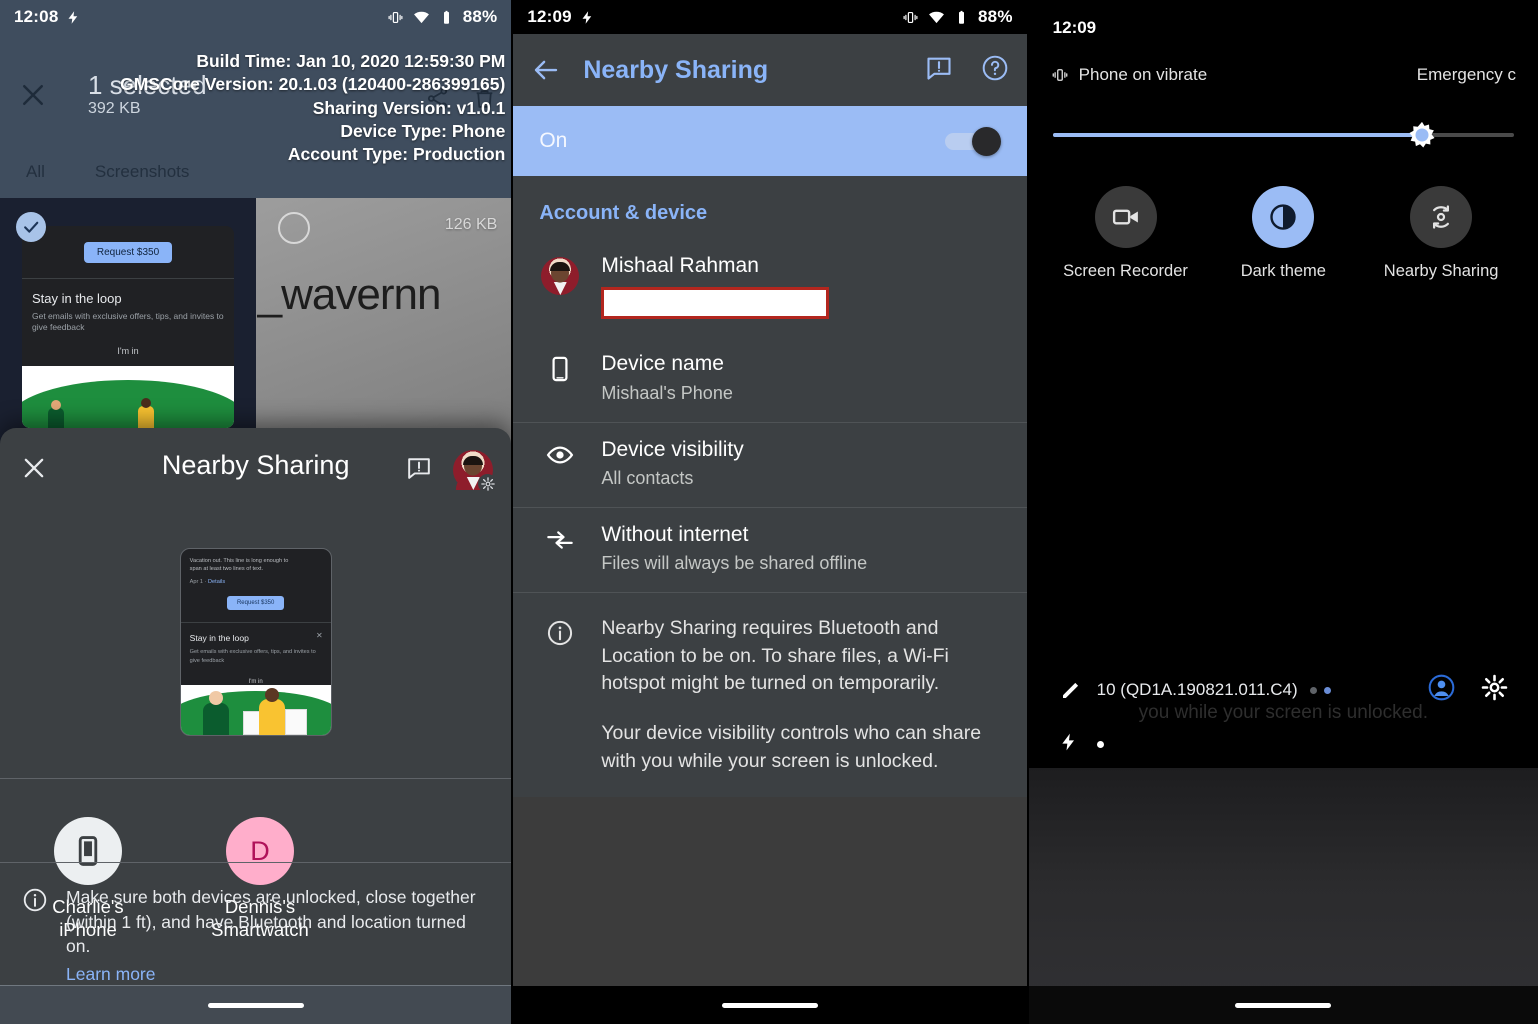 This screenshot has width=1538, height=1024. What do you see at coordinates (1283, 28) in the screenshot?
I see `status-bar-right: 12:09` at bounding box center [1283, 28].